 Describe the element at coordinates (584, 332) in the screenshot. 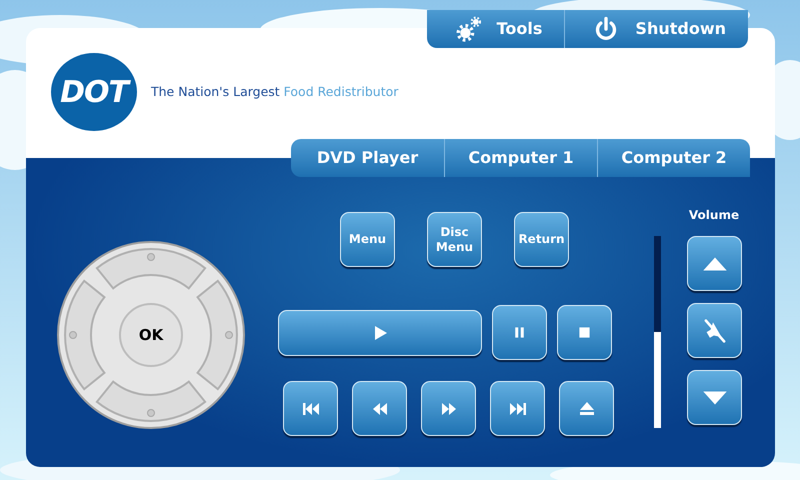

I see `stop-button` at that location.